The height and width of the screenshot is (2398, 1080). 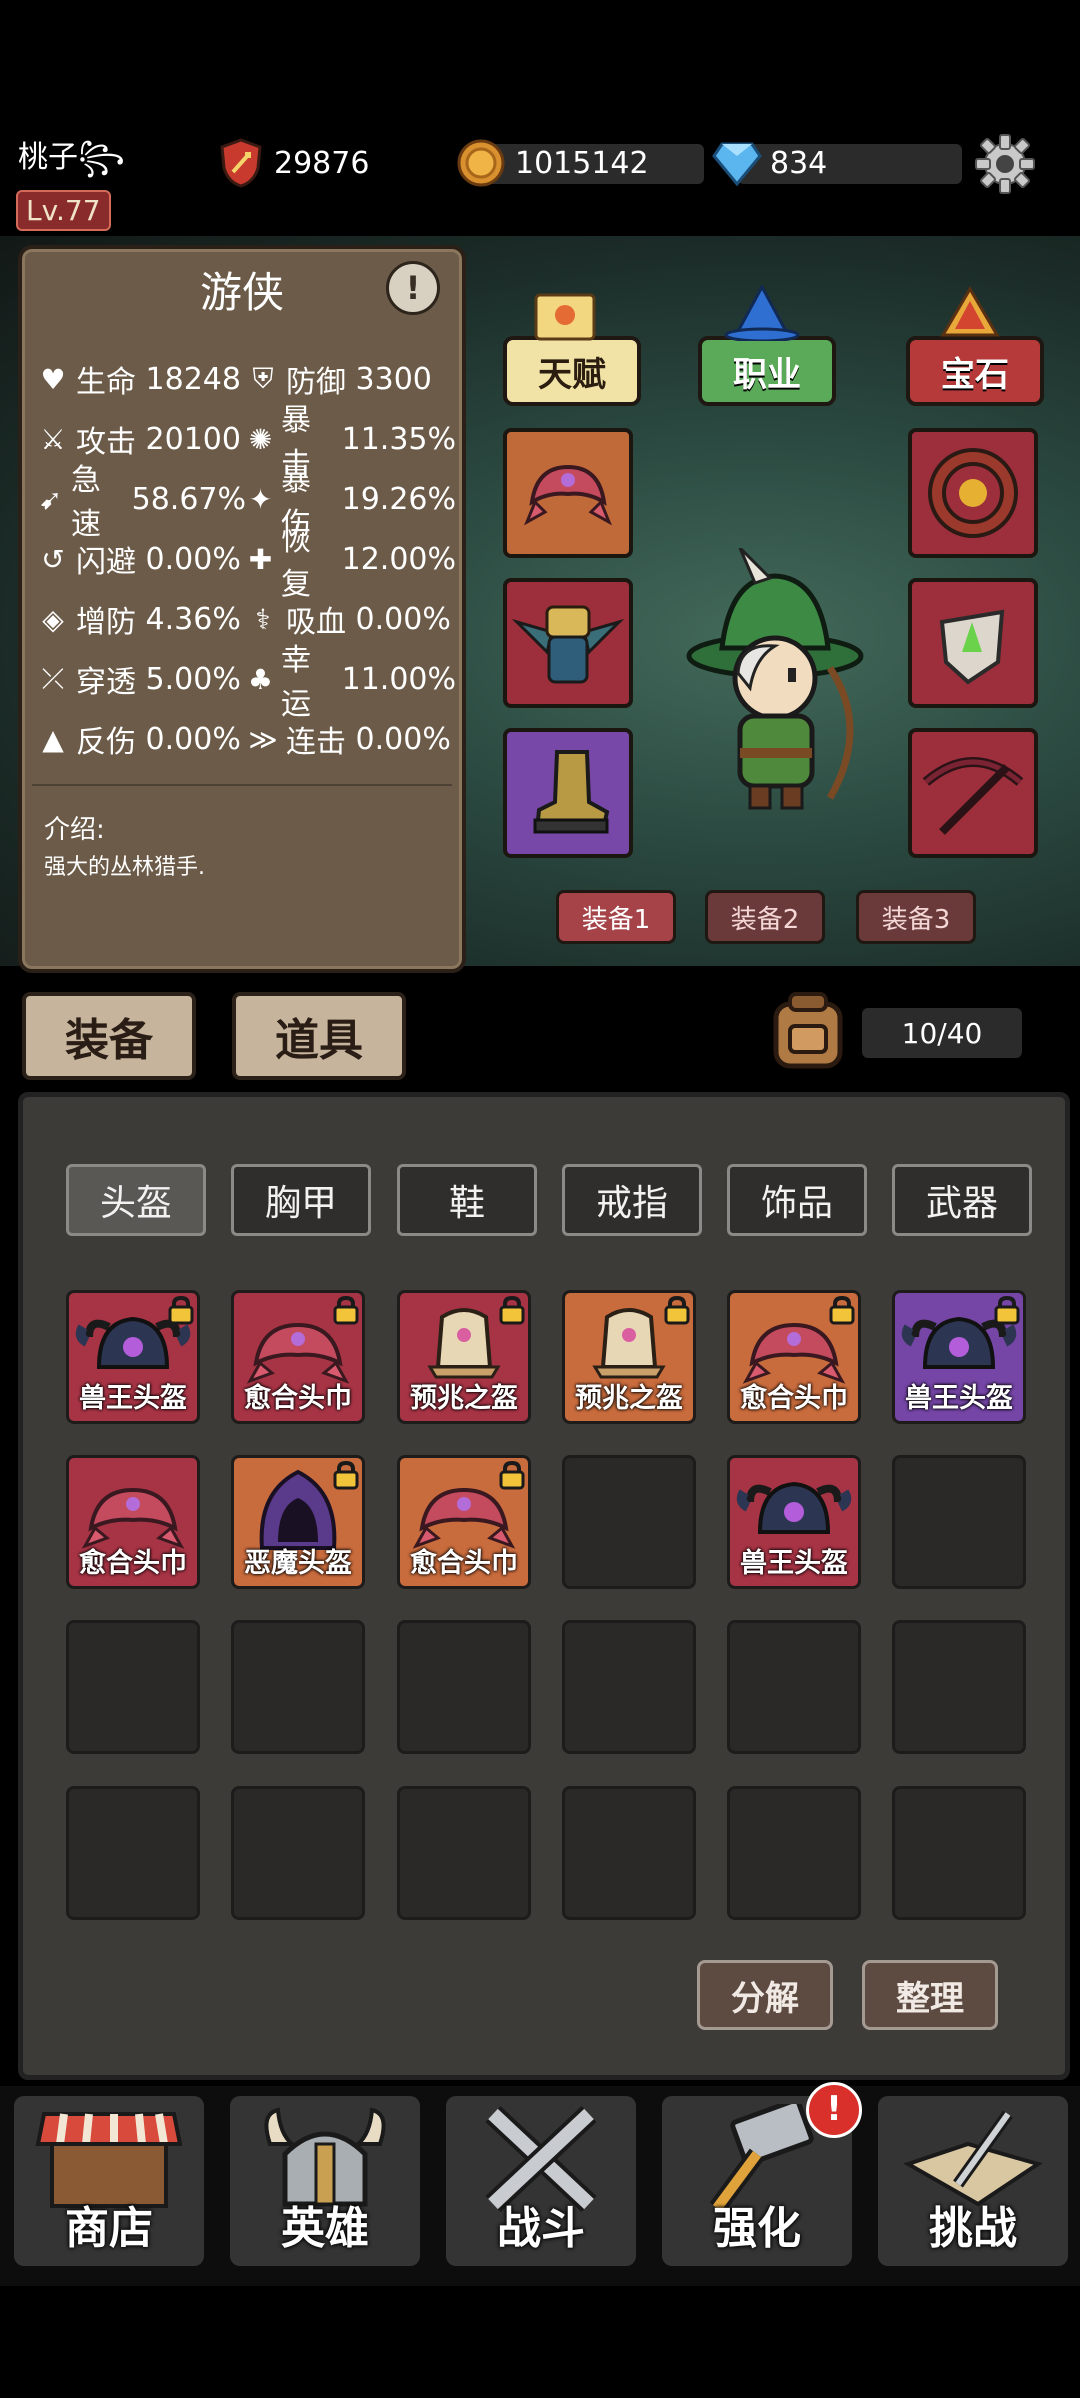 What do you see at coordinates (109, 2228) in the screenshot?
I see `nav-shop-label: 商店` at bounding box center [109, 2228].